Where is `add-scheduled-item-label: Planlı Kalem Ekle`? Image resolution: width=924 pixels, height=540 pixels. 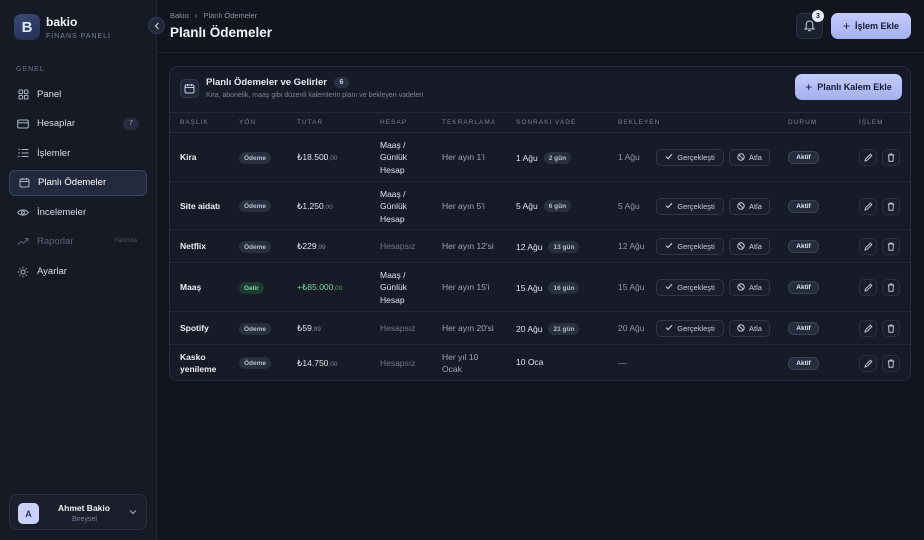 add-scheduled-item-label: Planlı Kalem Ekle is located at coordinates (854, 87).